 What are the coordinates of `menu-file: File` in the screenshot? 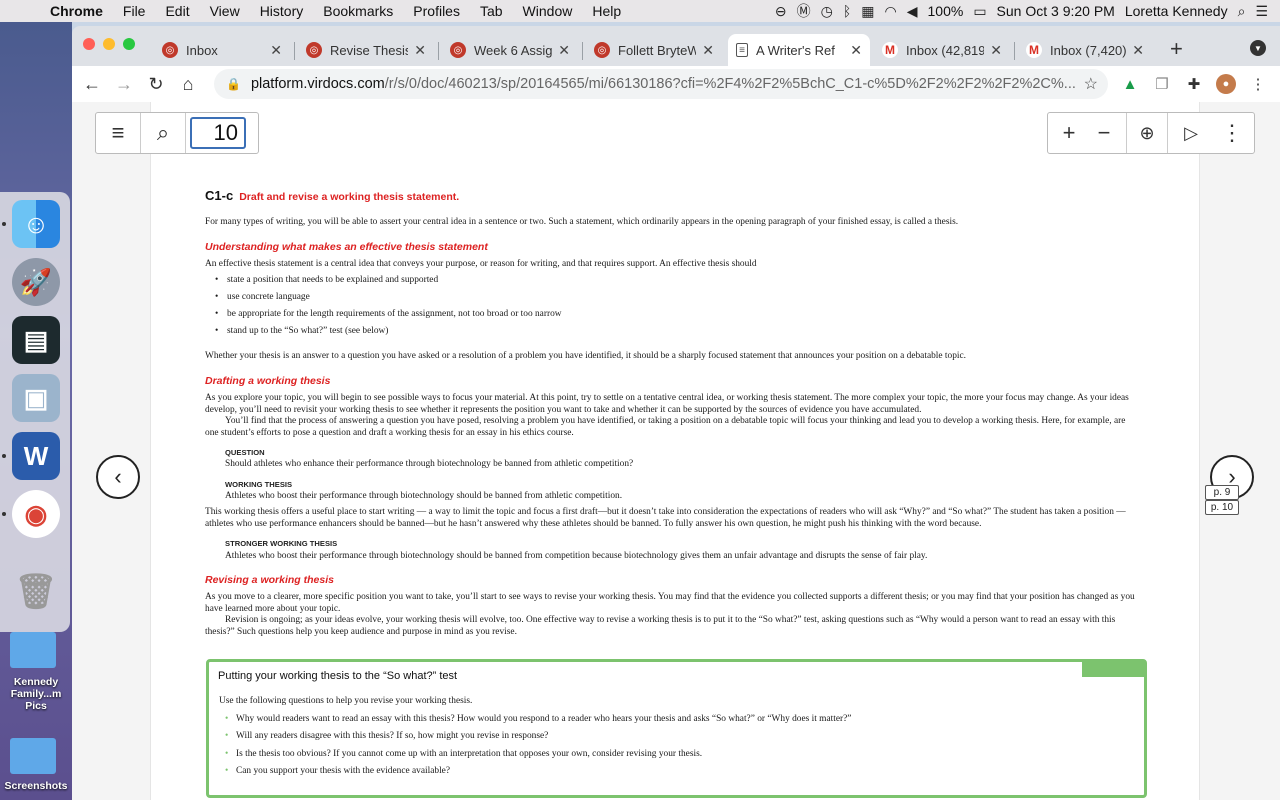 It's located at (134, 11).